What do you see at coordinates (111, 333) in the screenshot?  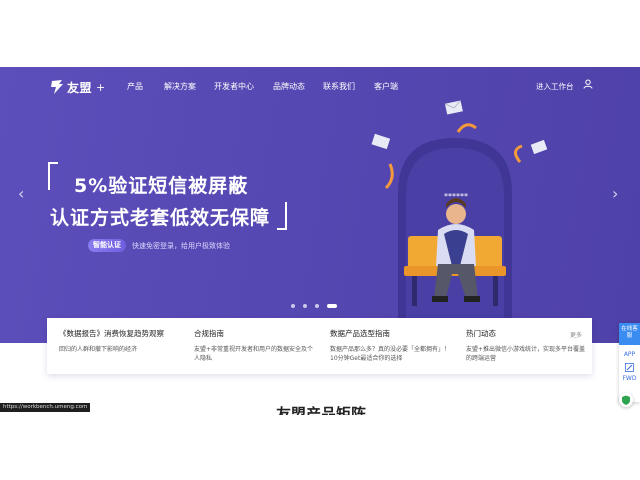 I see `cell-title: 《数据报告》消费恢复趋势观察` at bounding box center [111, 333].